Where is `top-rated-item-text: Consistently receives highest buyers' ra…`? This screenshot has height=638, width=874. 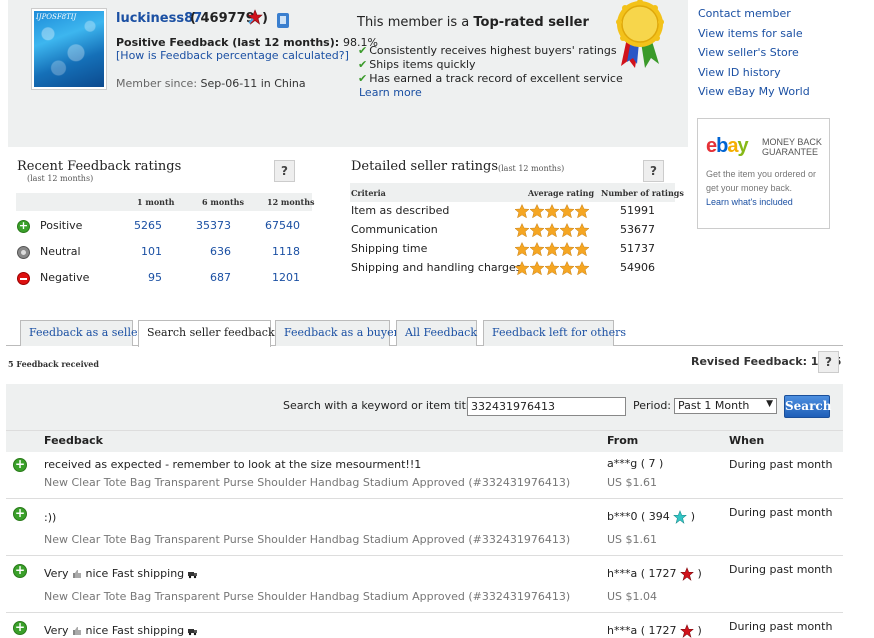
top-rated-item-text: Consistently receives highest buyers' ra… is located at coordinates (493, 50).